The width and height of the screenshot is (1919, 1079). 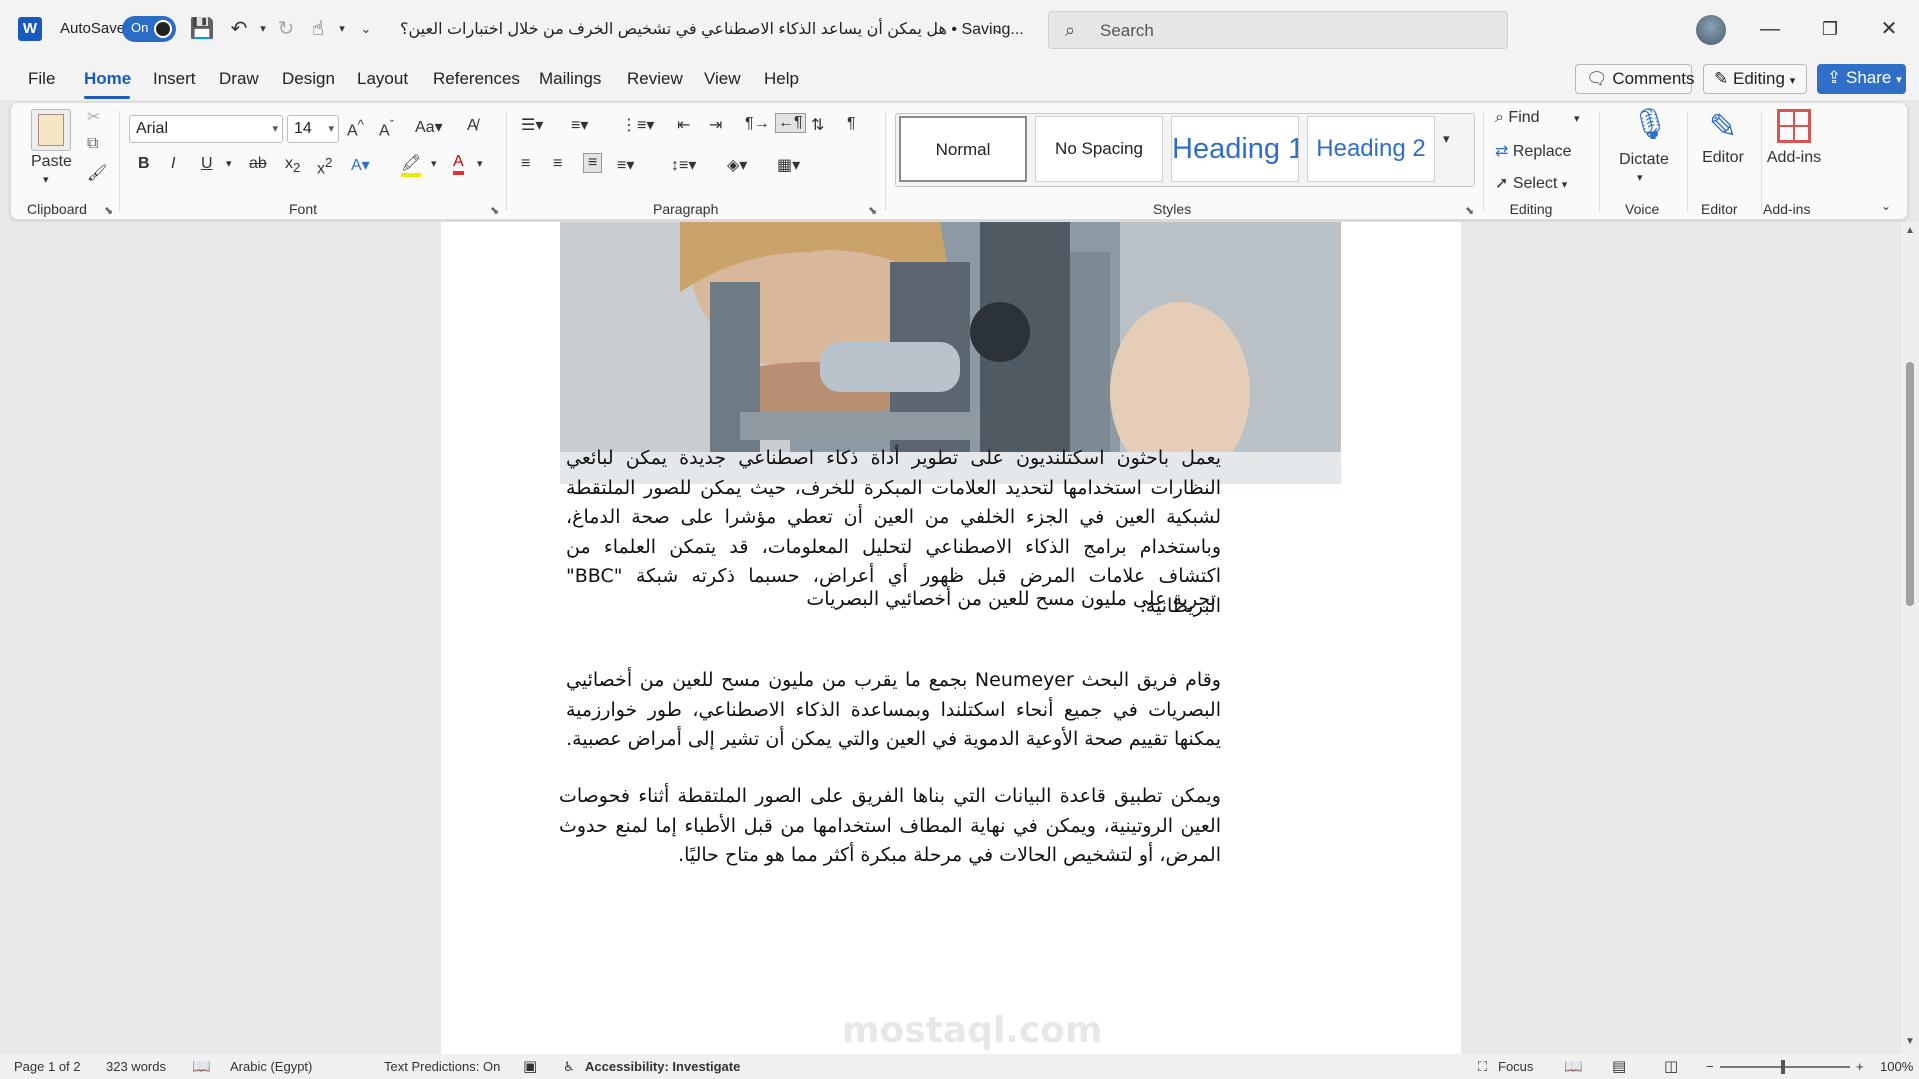 I want to click on zoom-slider, so click(x=1785, y=1067).